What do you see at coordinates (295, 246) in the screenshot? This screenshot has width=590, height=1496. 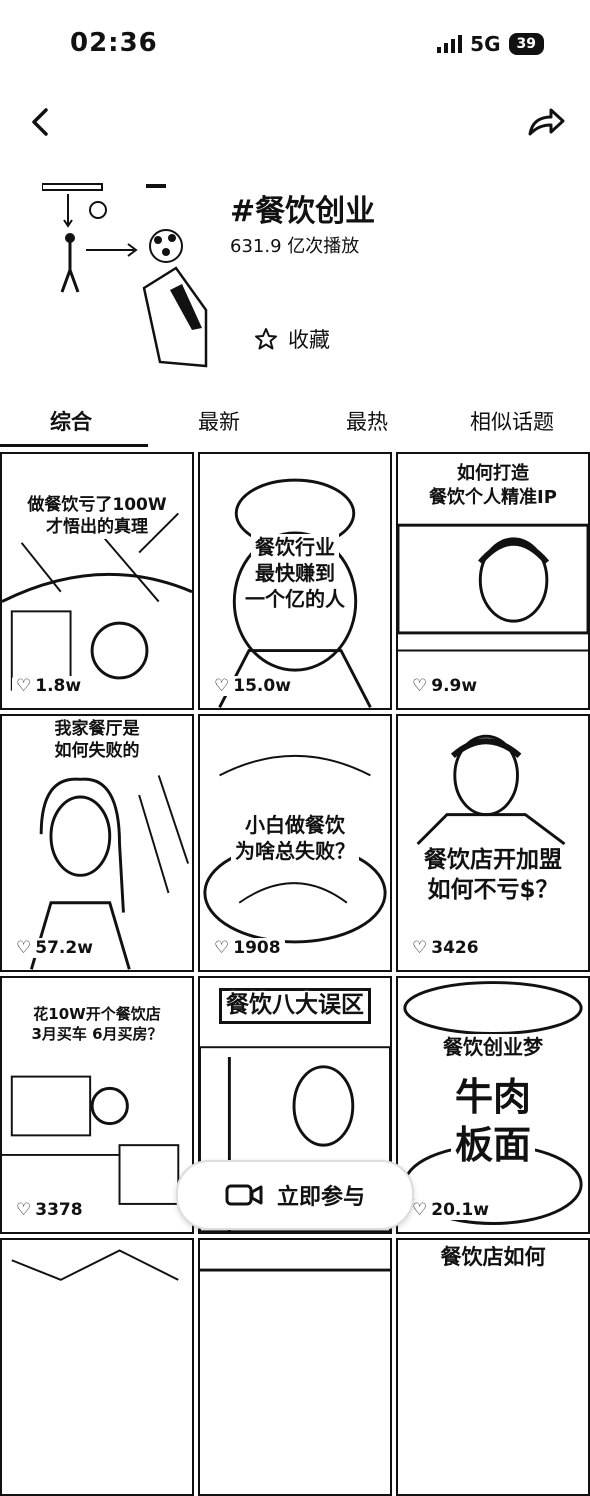 I see `topic-play-count: 631.9 亿次播放` at bounding box center [295, 246].